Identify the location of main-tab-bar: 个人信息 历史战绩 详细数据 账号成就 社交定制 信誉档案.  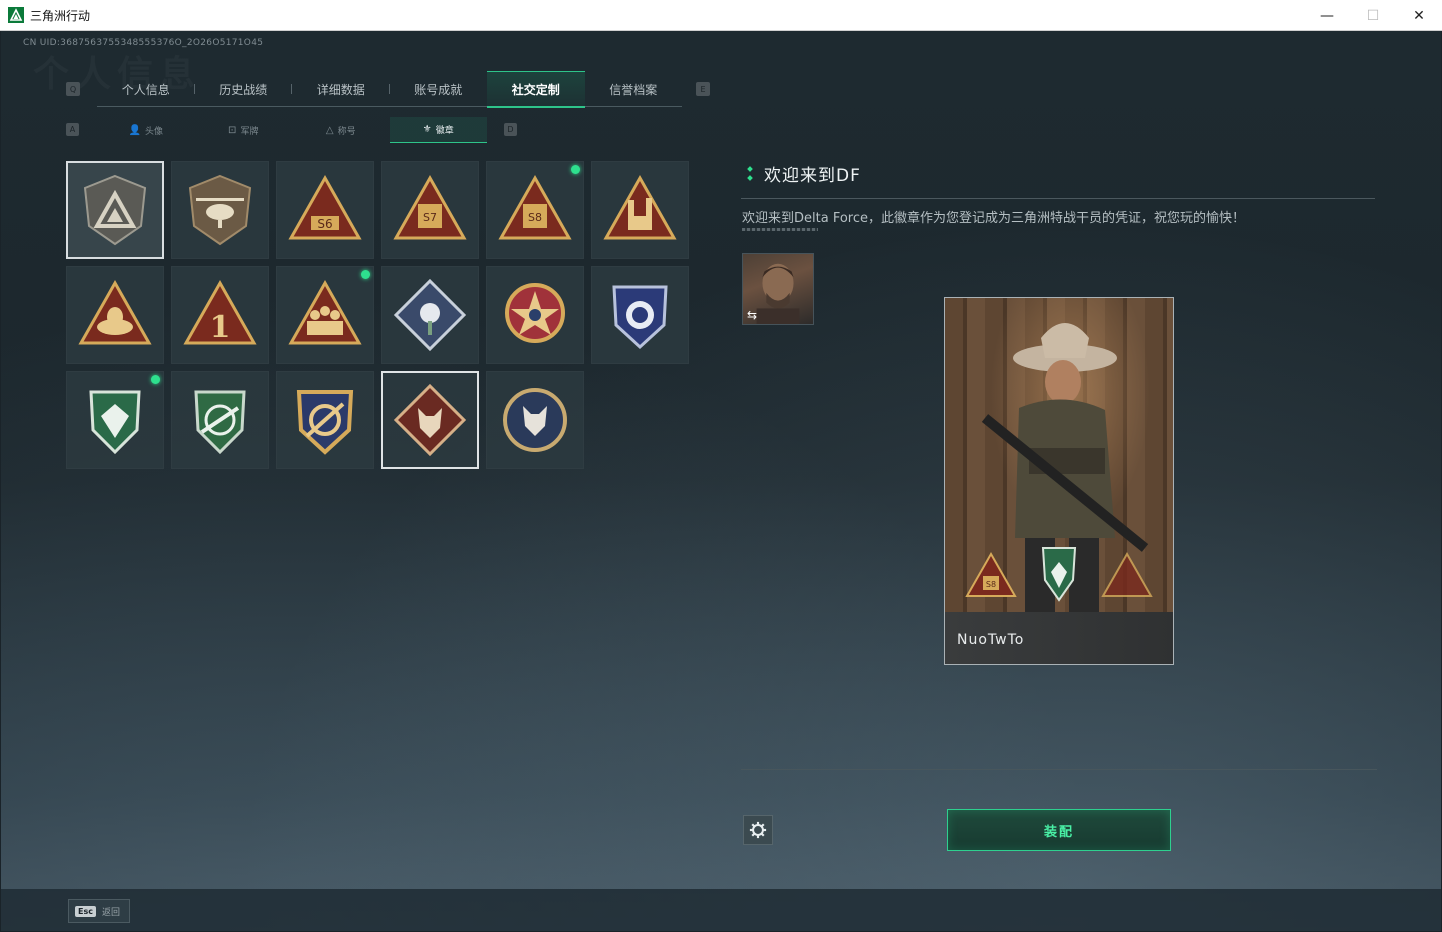
(390, 89).